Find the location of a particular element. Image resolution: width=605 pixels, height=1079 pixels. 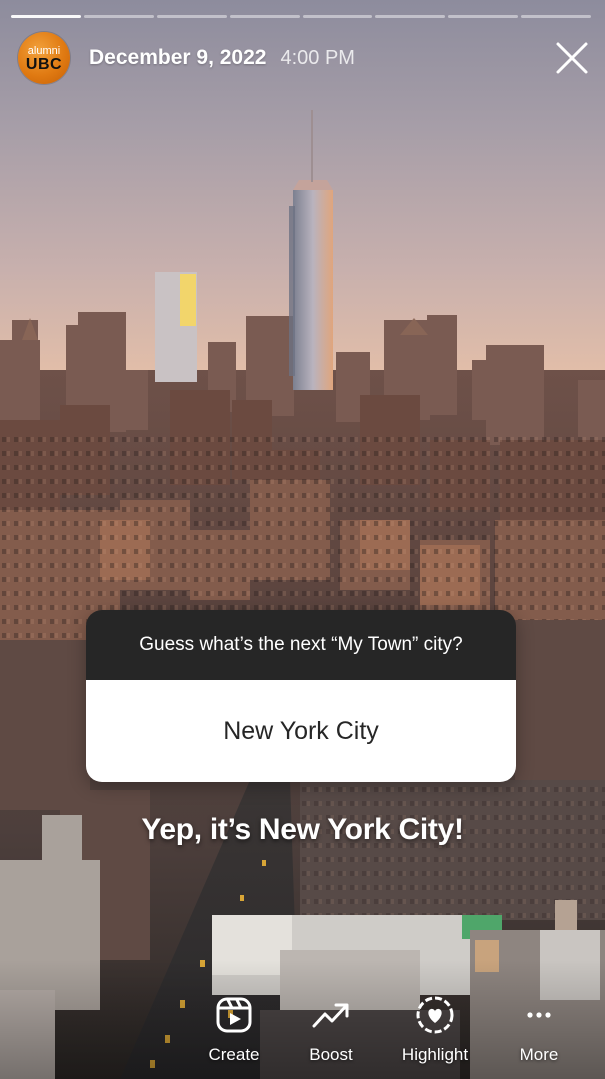

more-label: More is located at coordinates (539, 1054).